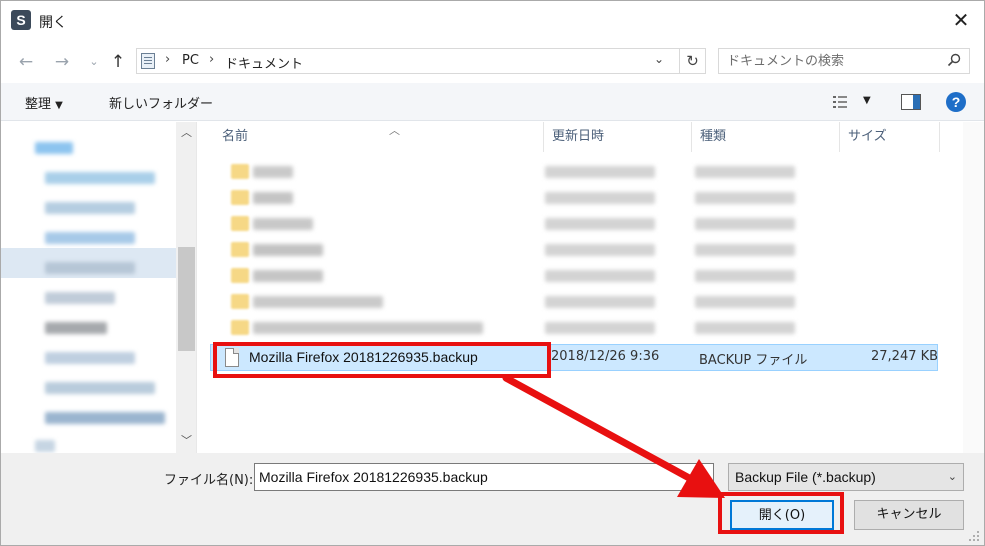 The height and width of the screenshot is (546, 985). I want to click on scroll-up-icon: ︿, so click(186, 133).